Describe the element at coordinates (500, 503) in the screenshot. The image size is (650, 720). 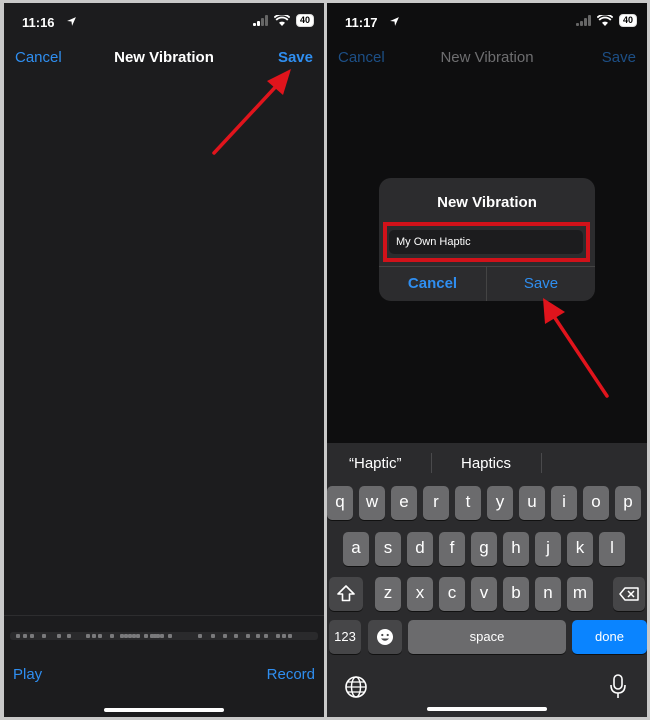
I see `key-y: y` at that location.